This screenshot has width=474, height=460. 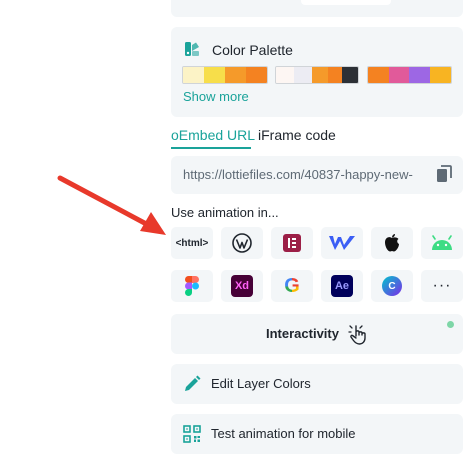 I want to click on canva-label: C, so click(x=392, y=286).